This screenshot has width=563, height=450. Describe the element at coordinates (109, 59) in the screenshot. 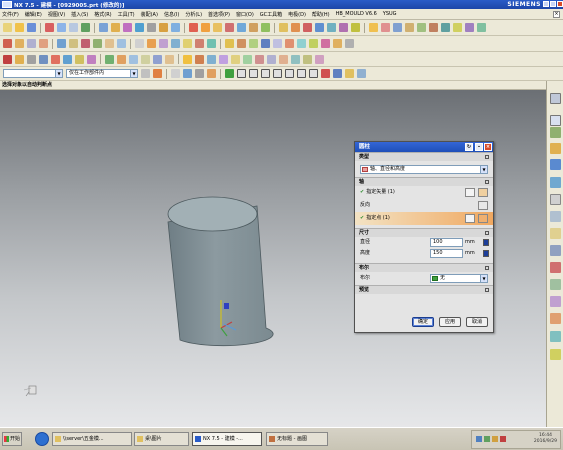

I see `constraint-icon` at that location.